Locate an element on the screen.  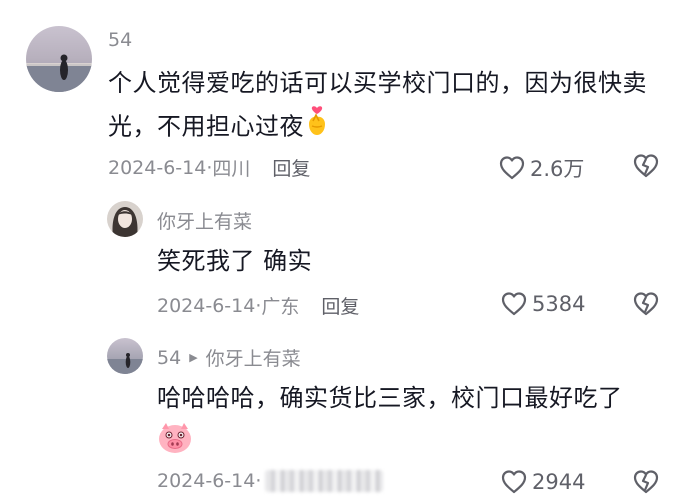
like-button: 5384 is located at coordinates (542, 304).